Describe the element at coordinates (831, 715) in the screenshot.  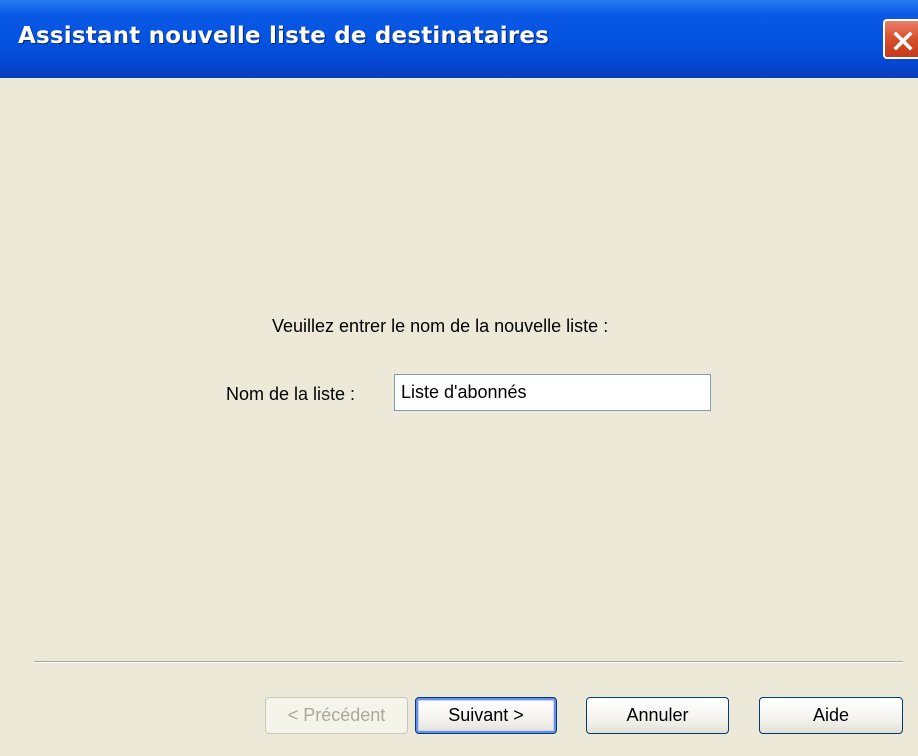
I see `help-button: Aide` at that location.